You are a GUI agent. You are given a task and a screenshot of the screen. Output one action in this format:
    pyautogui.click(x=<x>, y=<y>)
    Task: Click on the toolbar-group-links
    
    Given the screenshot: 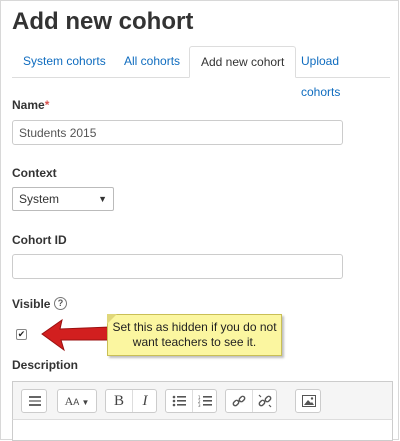 What is the action you would take?
    pyautogui.click(x=251, y=401)
    